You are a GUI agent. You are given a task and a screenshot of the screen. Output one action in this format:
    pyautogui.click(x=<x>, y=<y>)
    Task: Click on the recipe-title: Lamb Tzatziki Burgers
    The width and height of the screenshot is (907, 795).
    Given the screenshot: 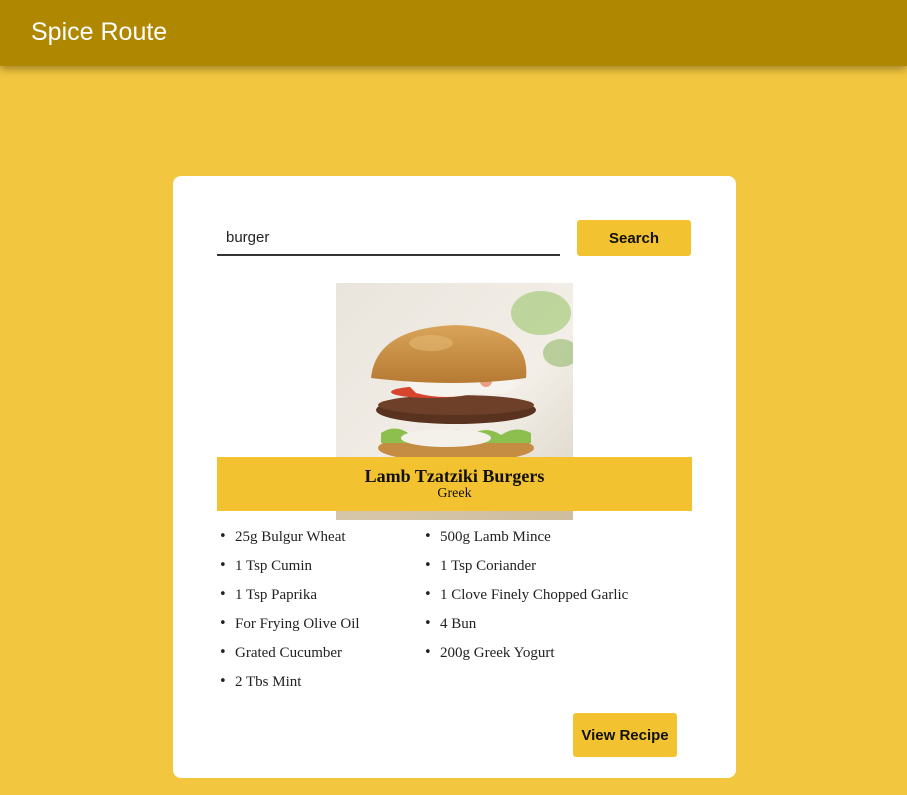 What is the action you would take?
    pyautogui.click(x=454, y=476)
    